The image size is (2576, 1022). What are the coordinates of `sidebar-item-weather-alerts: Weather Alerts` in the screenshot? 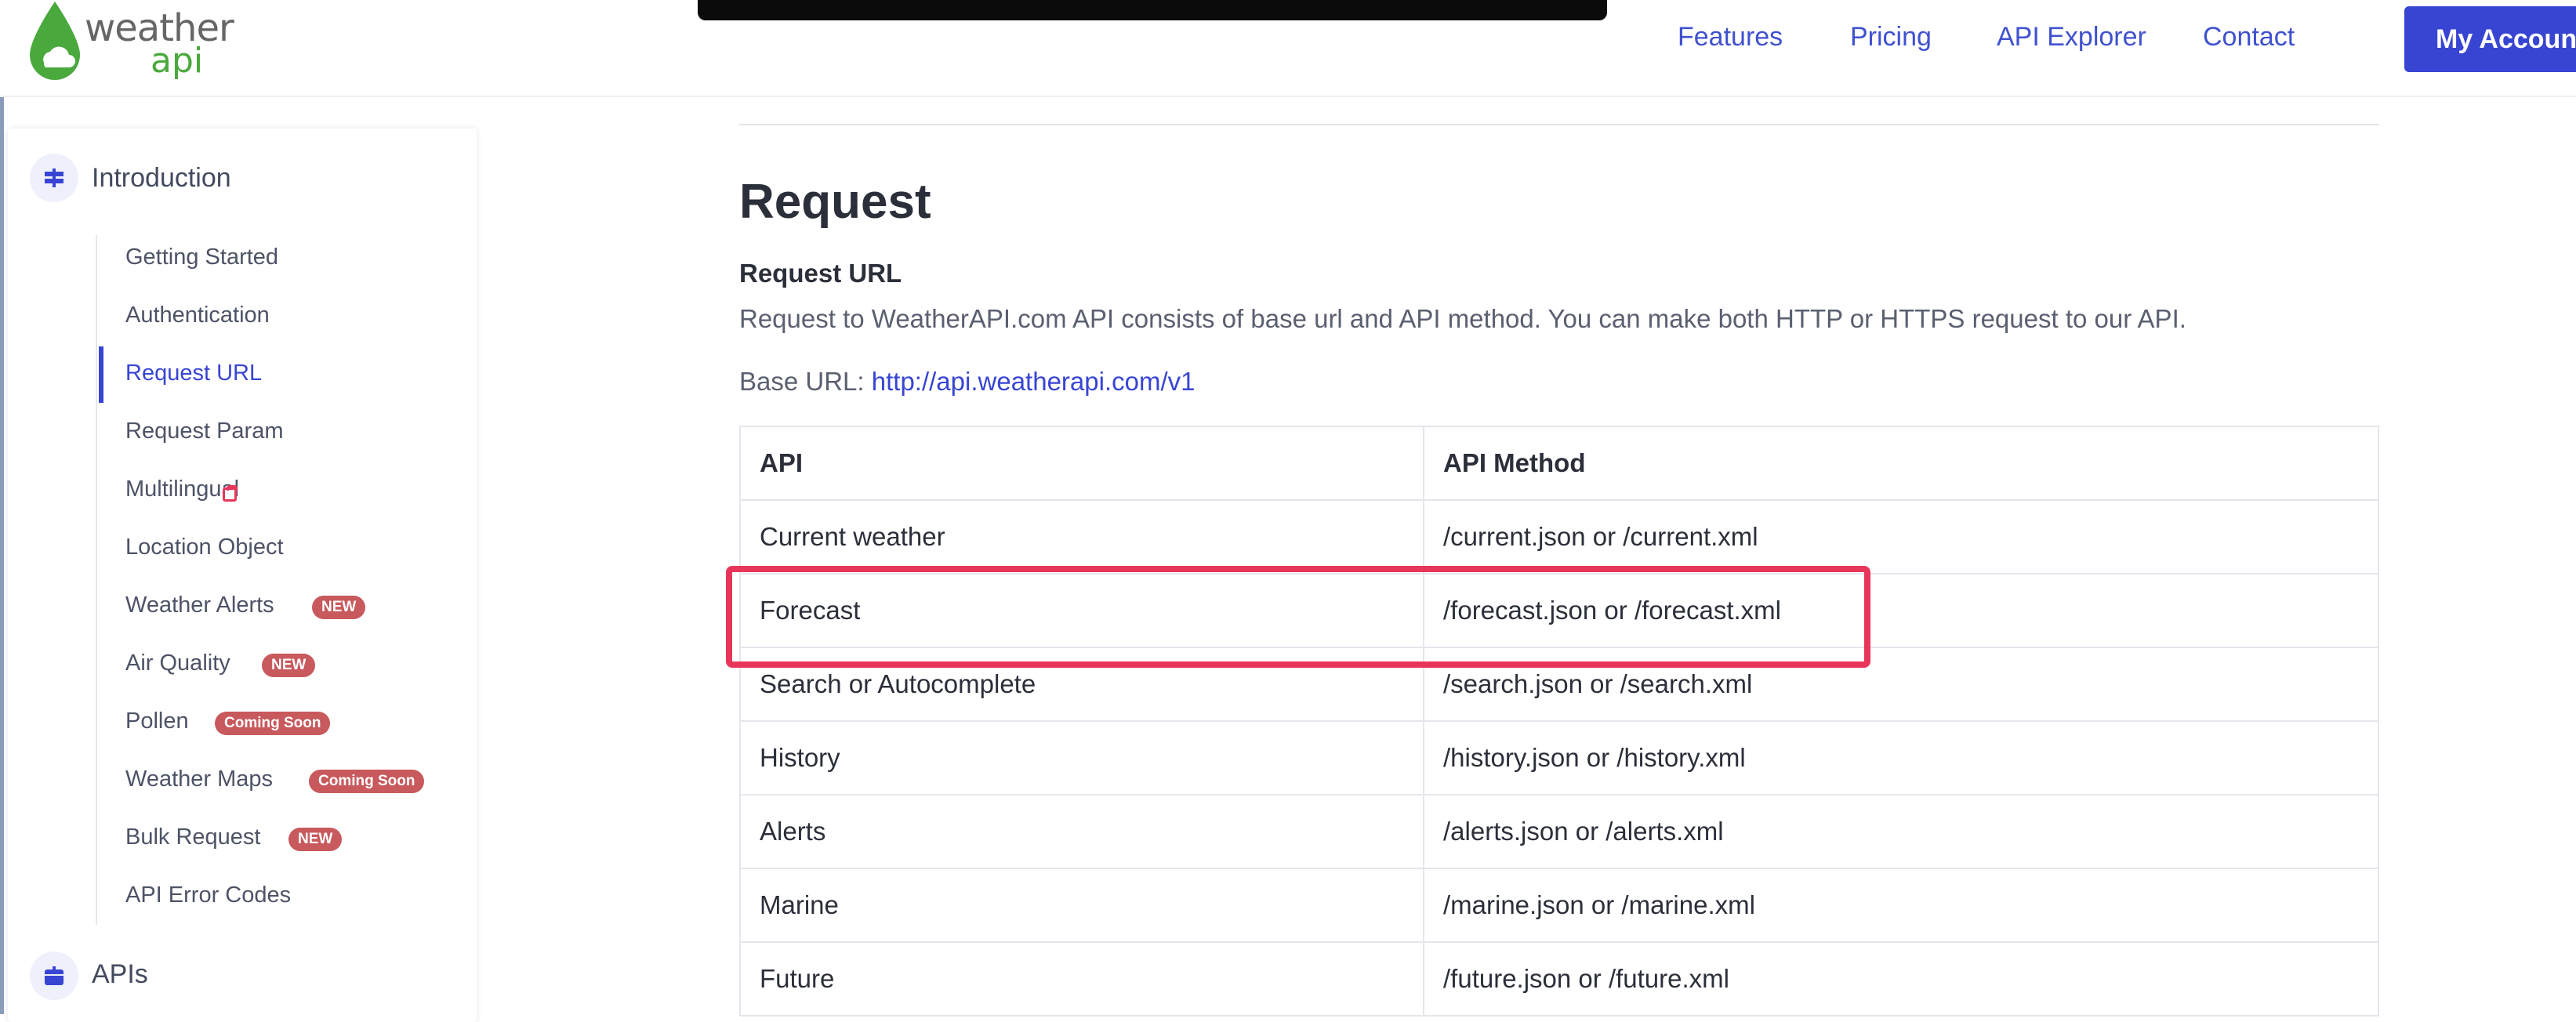 It's located at (200, 605).